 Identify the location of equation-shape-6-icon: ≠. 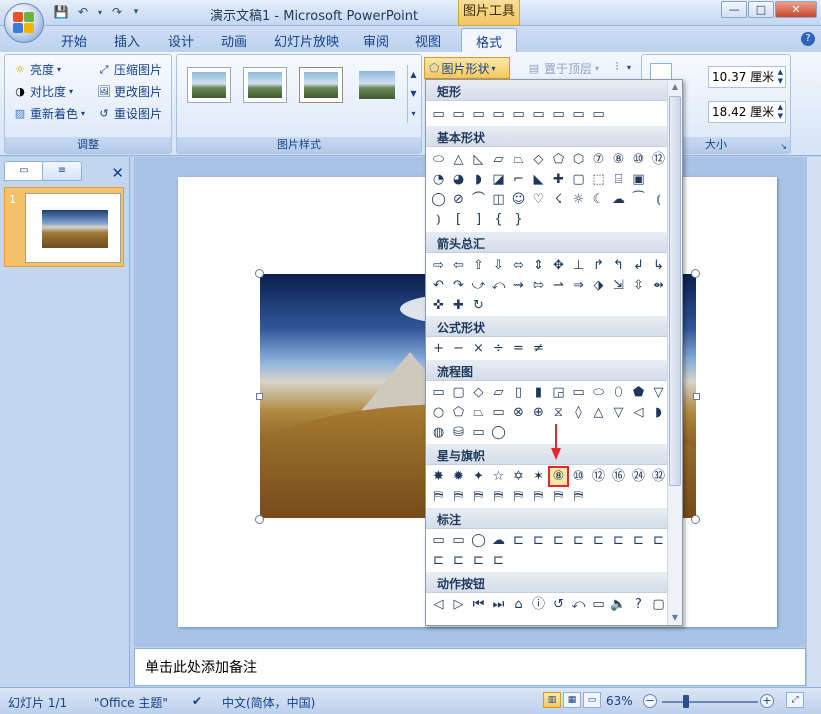
(538, 348).